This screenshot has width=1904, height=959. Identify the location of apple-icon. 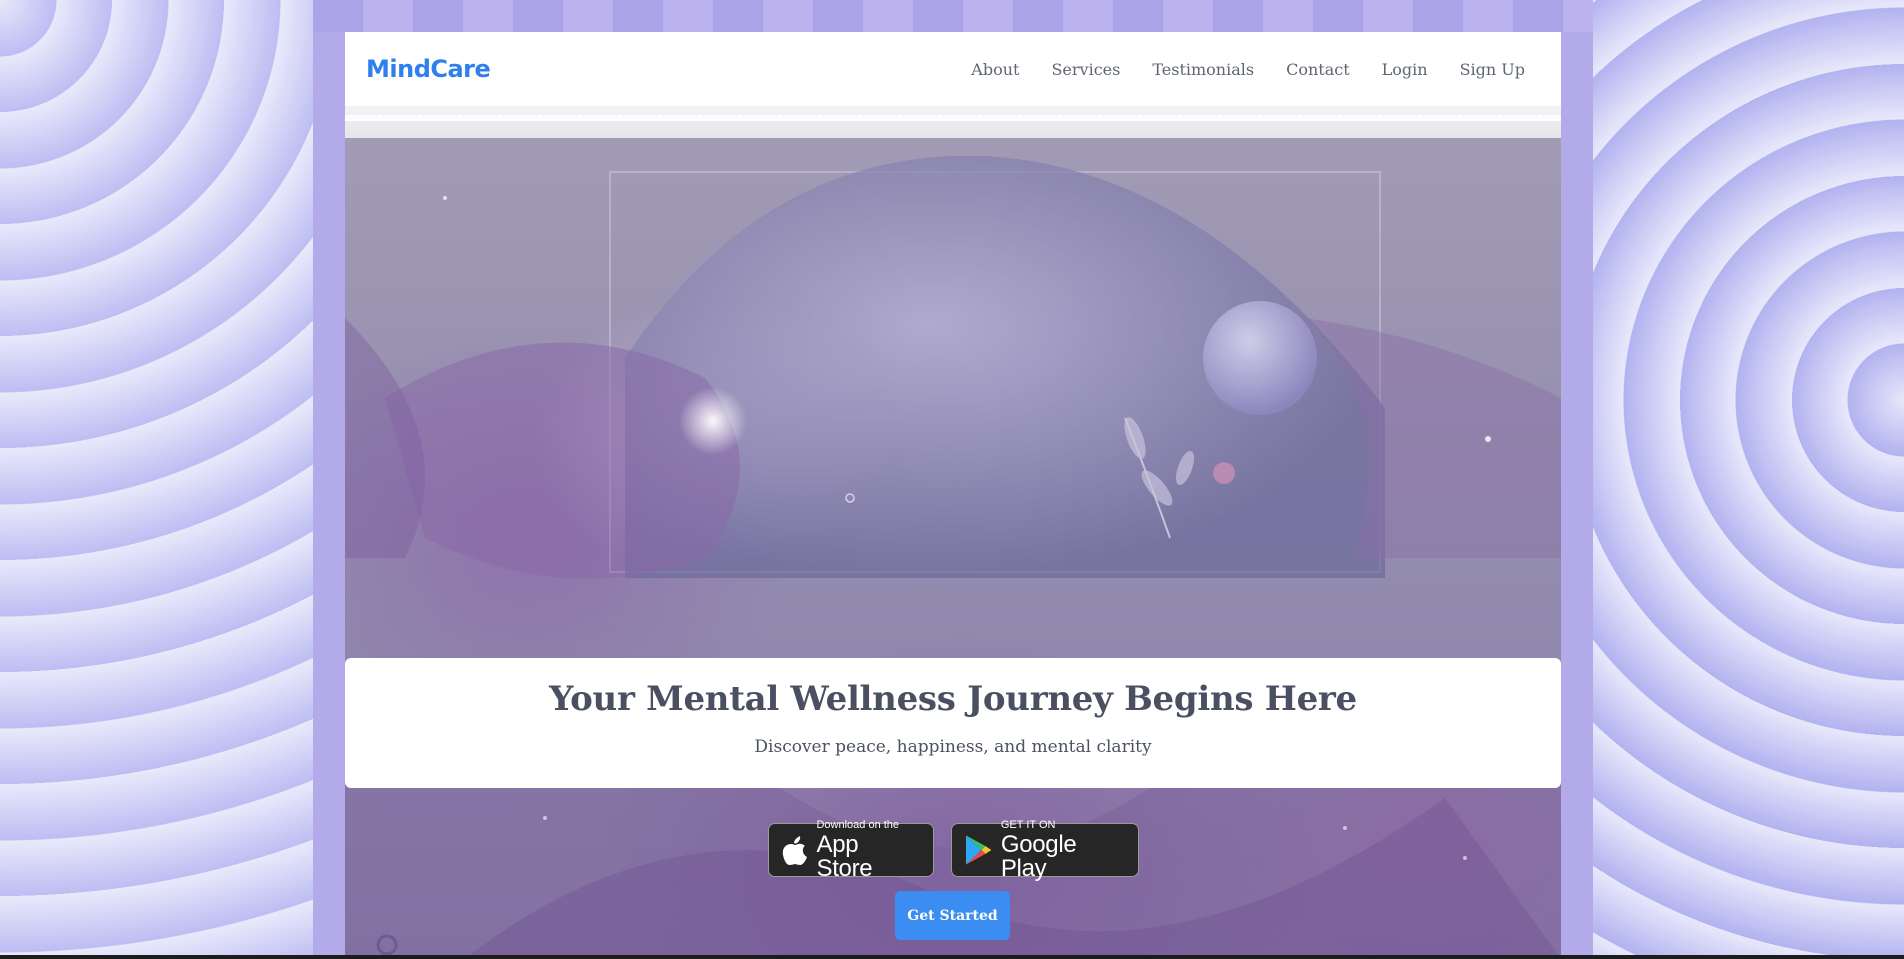
(794, 850).